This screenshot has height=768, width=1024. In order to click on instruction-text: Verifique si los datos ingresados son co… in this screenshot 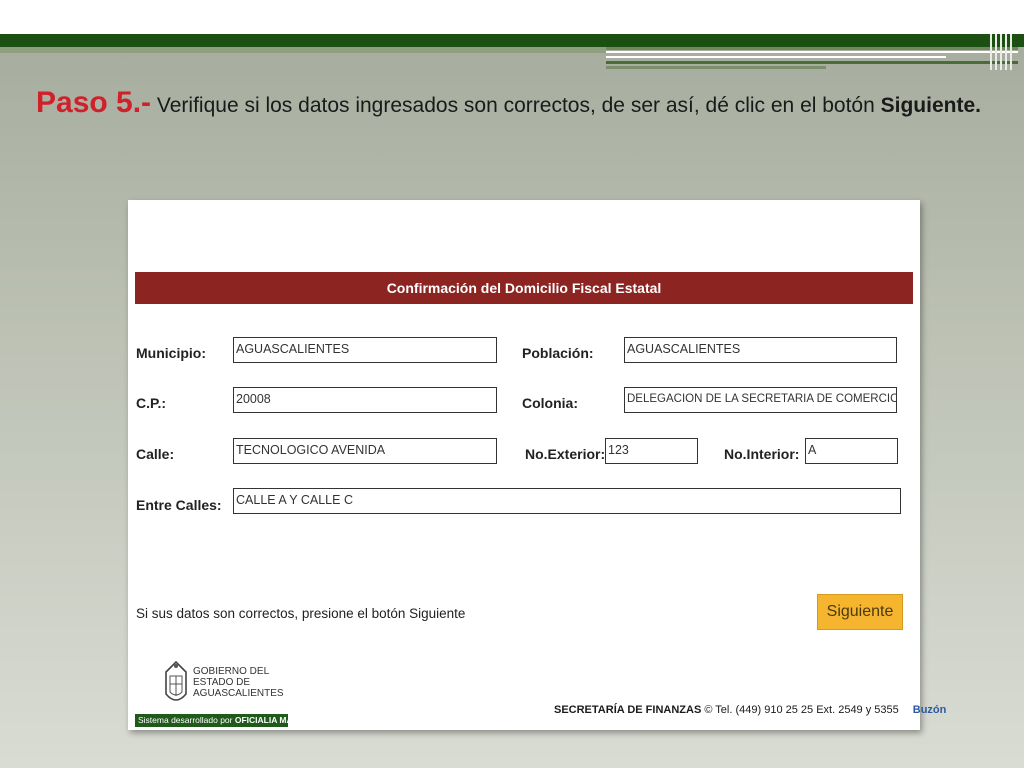, I will do `click(516, 105)`.